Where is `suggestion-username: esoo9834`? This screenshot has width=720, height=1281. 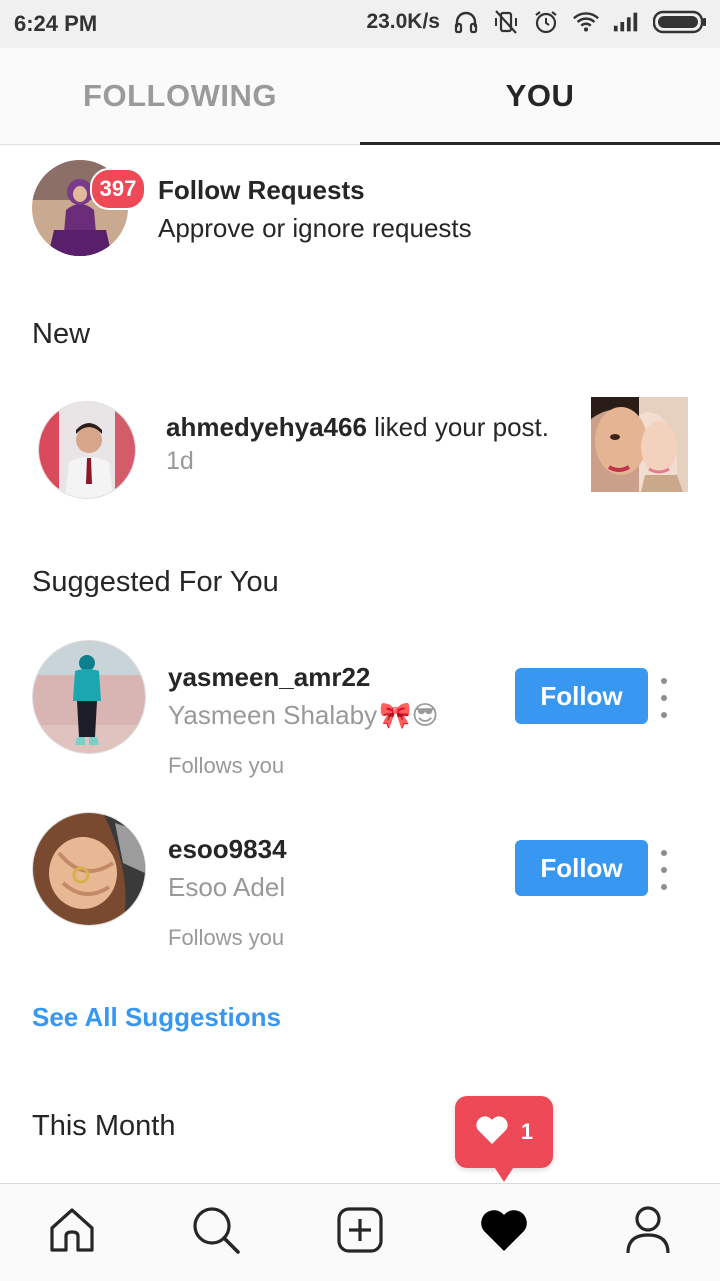
suggestion-username: esoo9834 is located at coordinates (227, 849).